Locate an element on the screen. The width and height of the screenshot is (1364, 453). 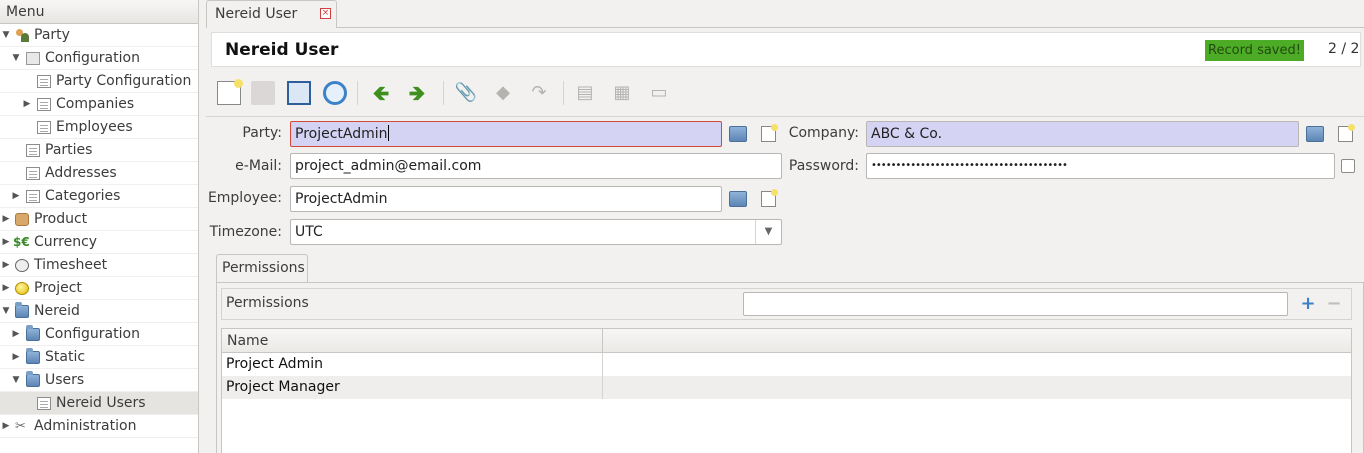
switch-view-icon is located at coordinates (299, 93).